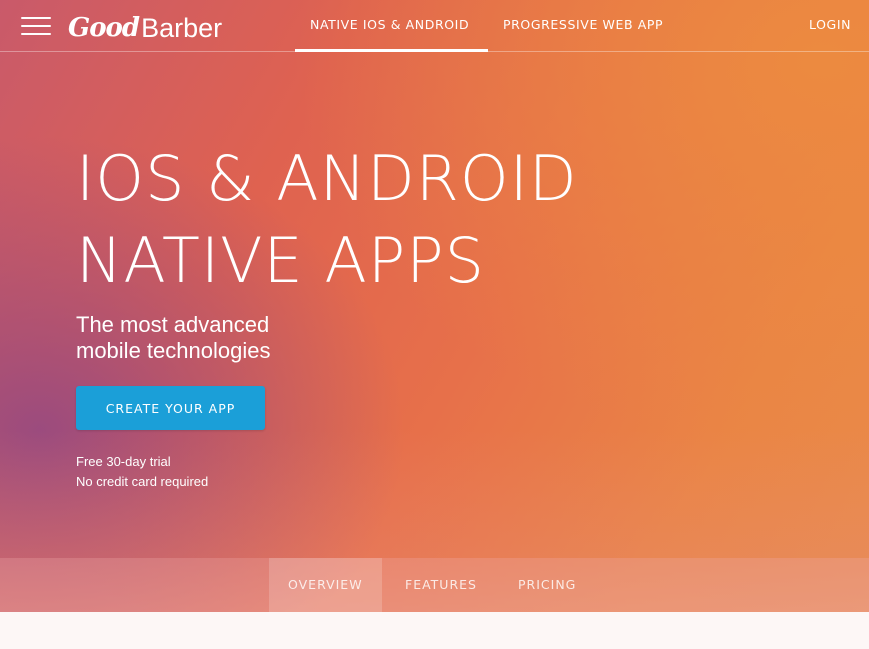 The image size is (869, 649). What do you see at coordinates (104, 28) in the screenshot?
I see `logo-good-text: Good` at bounding box center [104, 28].